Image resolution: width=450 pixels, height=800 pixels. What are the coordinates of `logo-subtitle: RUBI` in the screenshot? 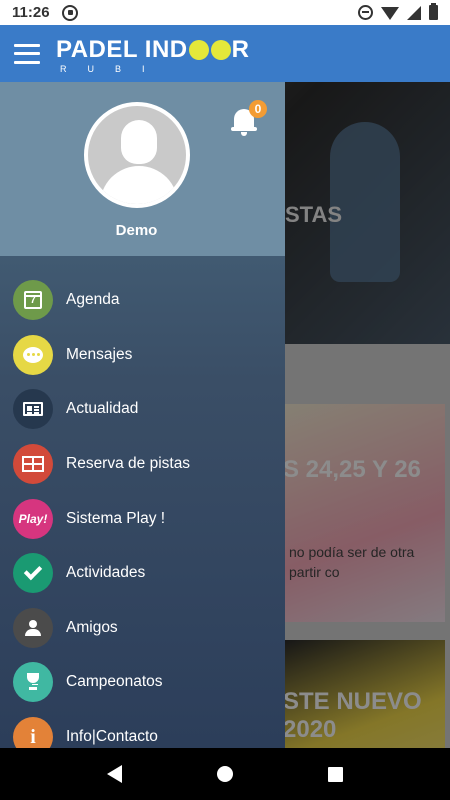 It's located at (113, 68).